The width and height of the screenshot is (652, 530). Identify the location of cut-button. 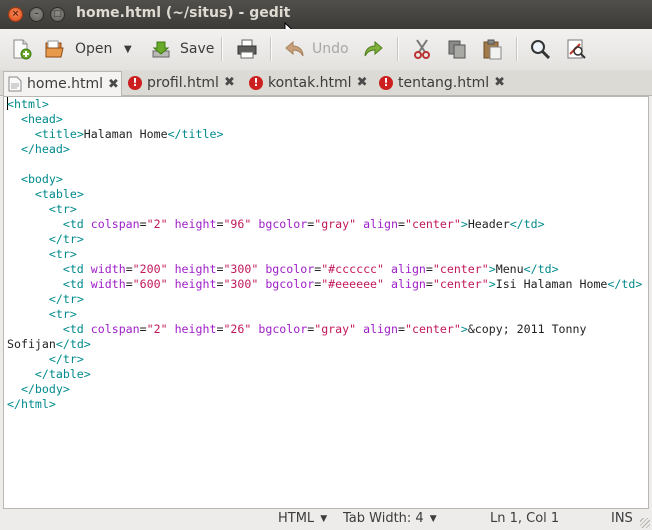
(422, 49).